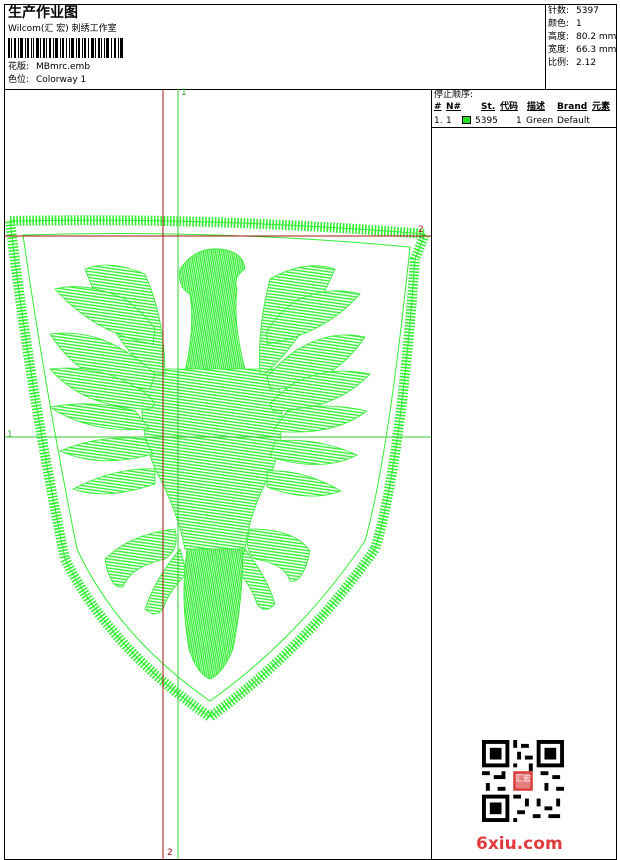 The image size is (620, 860). What do you see at coordinates (454, 95) in the screenshot?
I see `stop-sequence-title: 停止顺序:` at bounding box center [454, 95].